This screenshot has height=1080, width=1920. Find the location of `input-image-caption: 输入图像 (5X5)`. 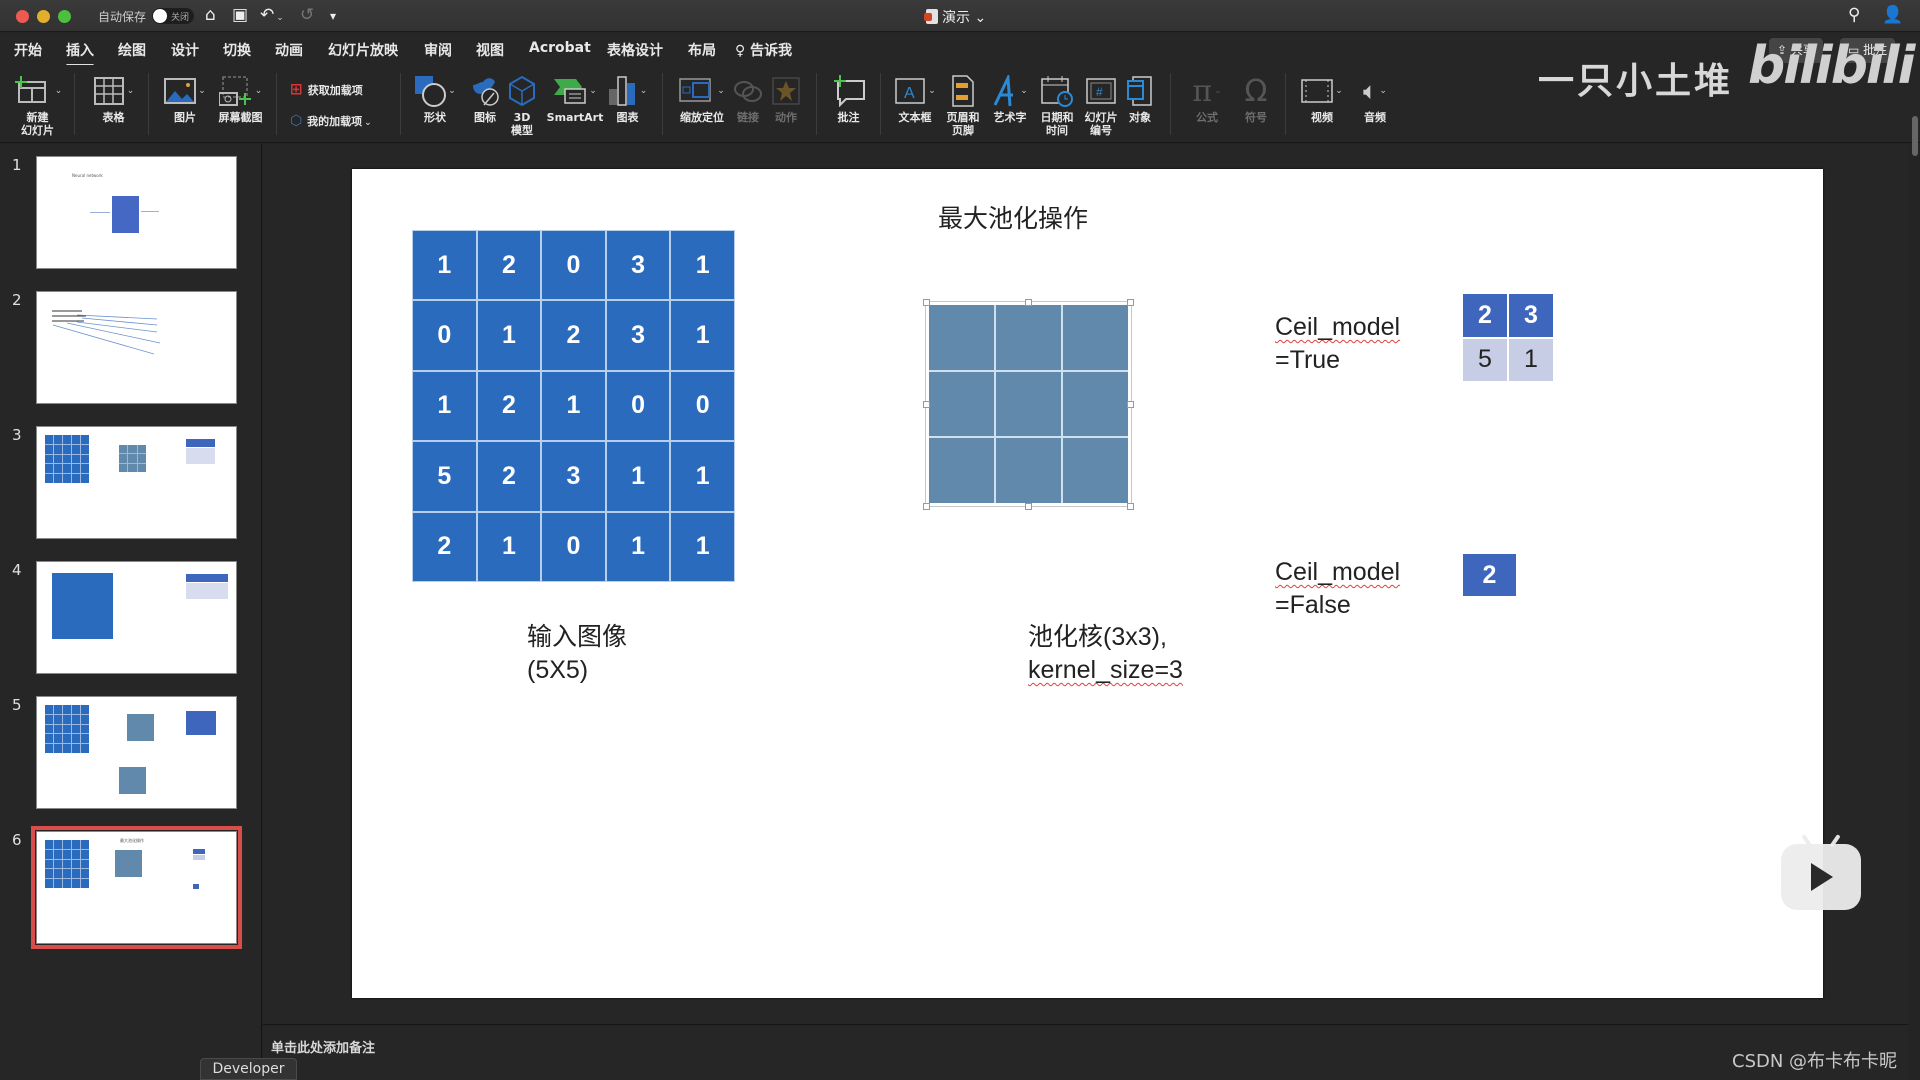

input-image-caption: 输入图像 (5X5) is located at coordinates (577, 654).